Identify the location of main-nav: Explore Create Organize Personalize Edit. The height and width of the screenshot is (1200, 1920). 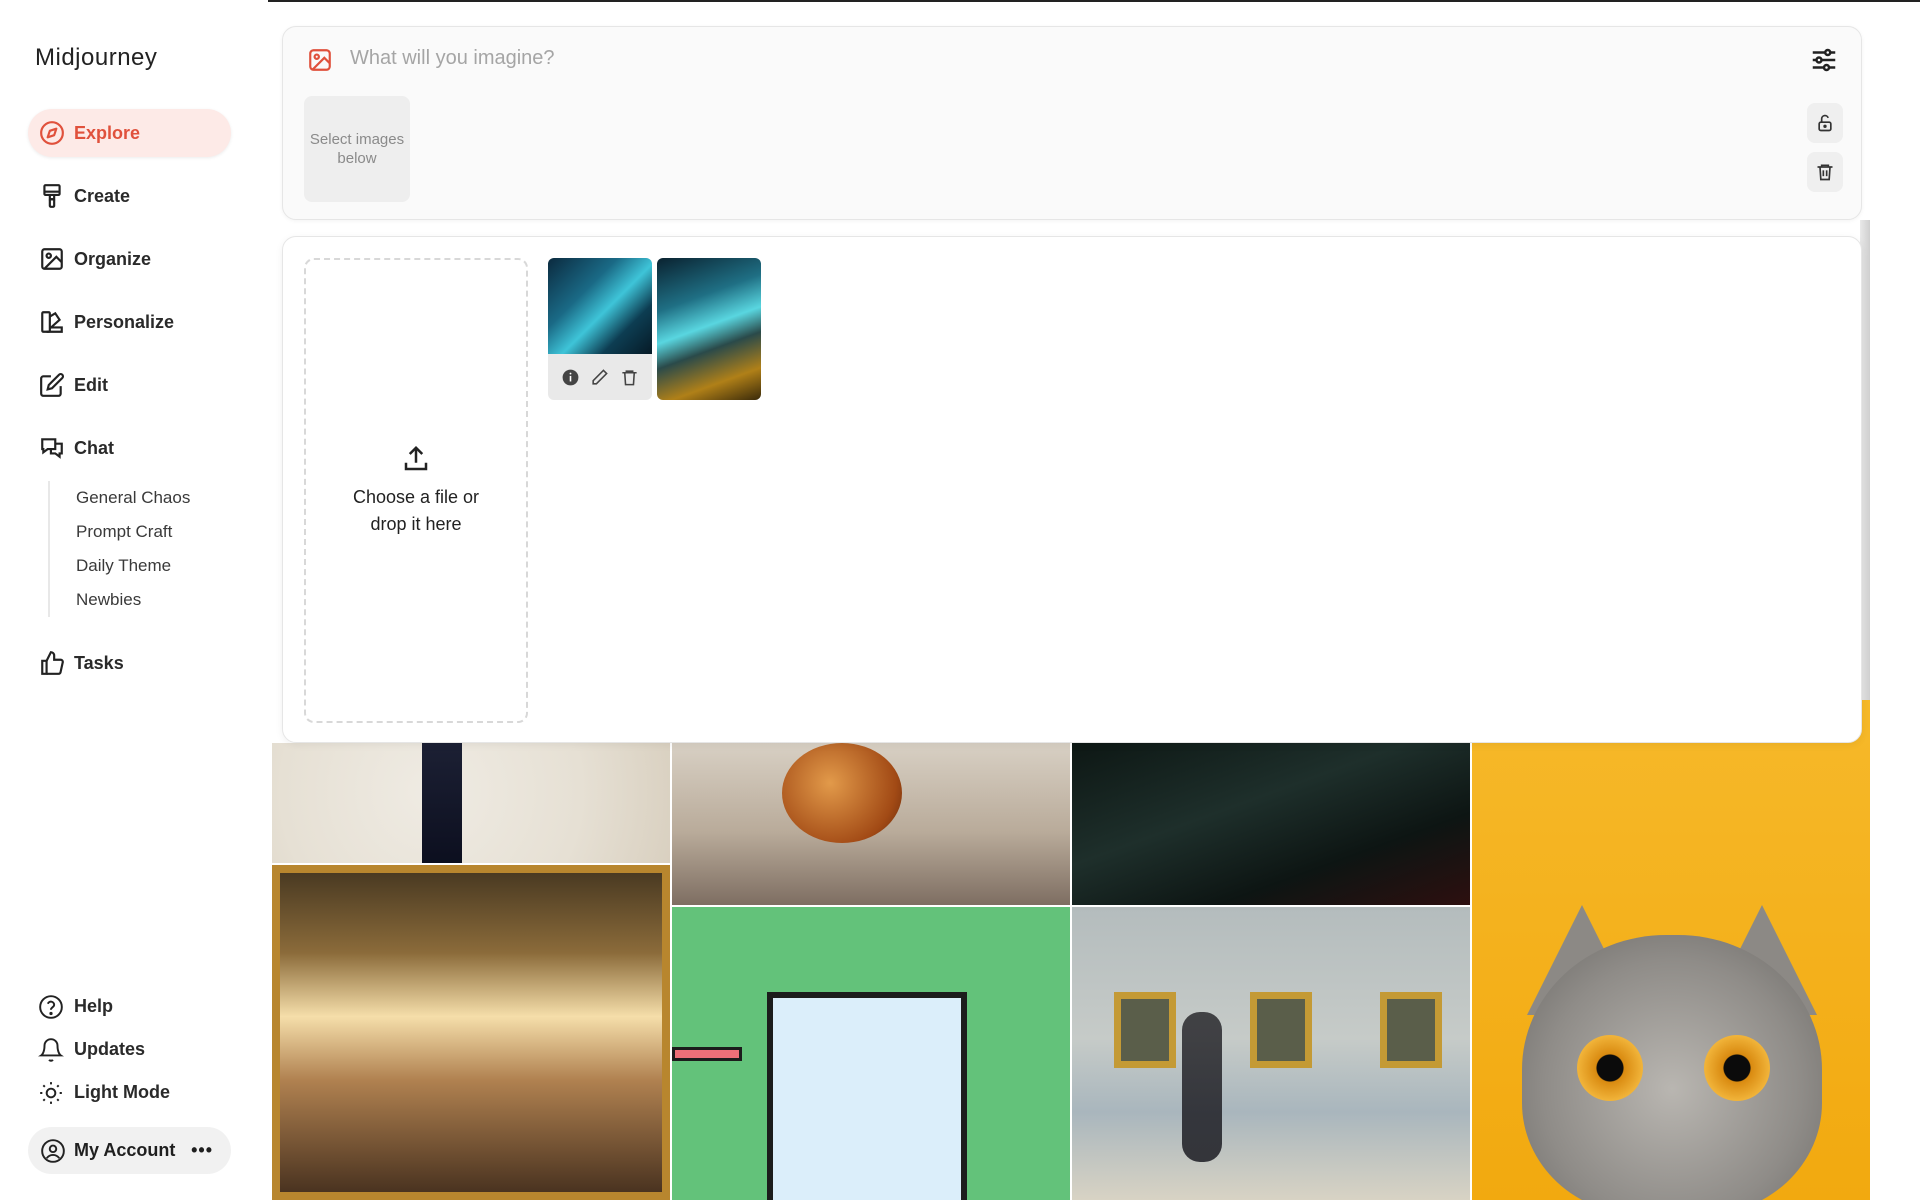
(129, 405).